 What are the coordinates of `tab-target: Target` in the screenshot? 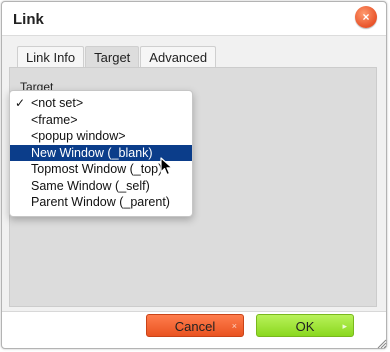 It's located at (112, 57).